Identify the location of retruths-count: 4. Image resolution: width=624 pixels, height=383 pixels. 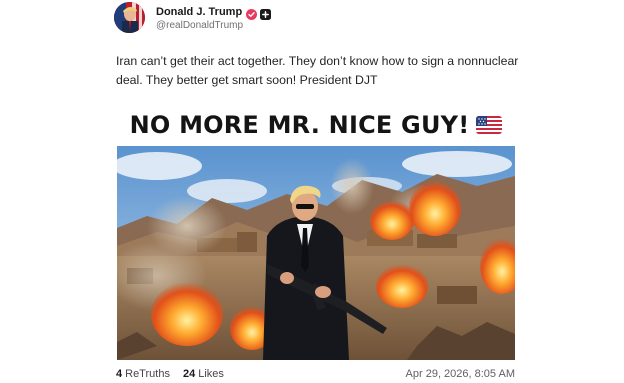
(119, 374).